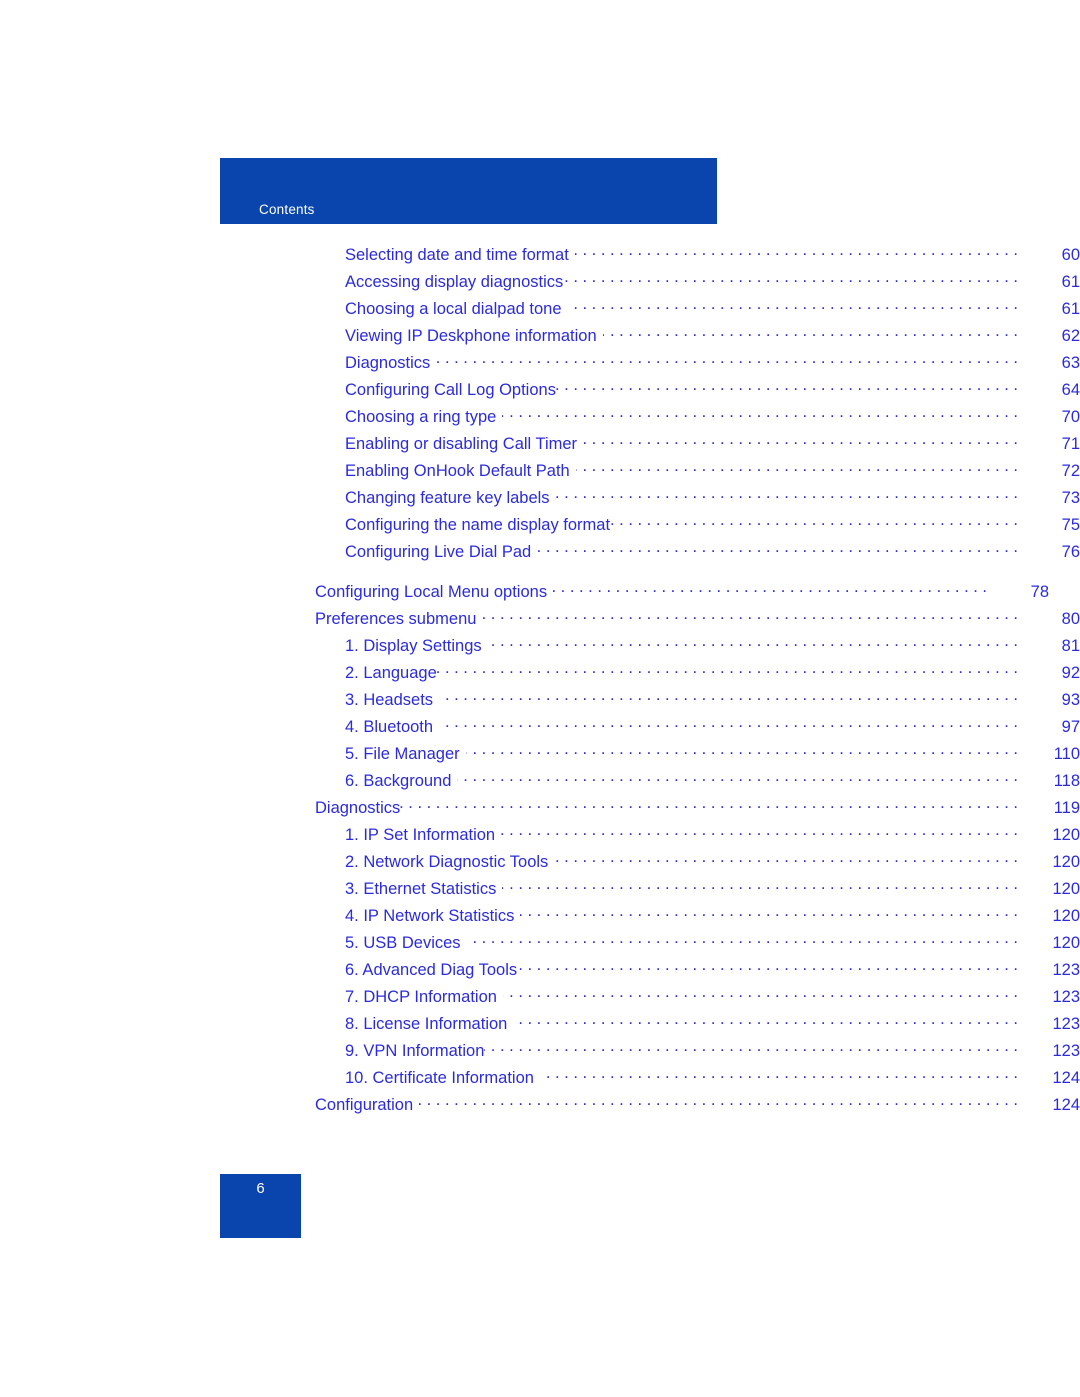  Describe the element at coordinates (1070, 699) in the screenshot. I see `toc-entry-page: 93` at that location.